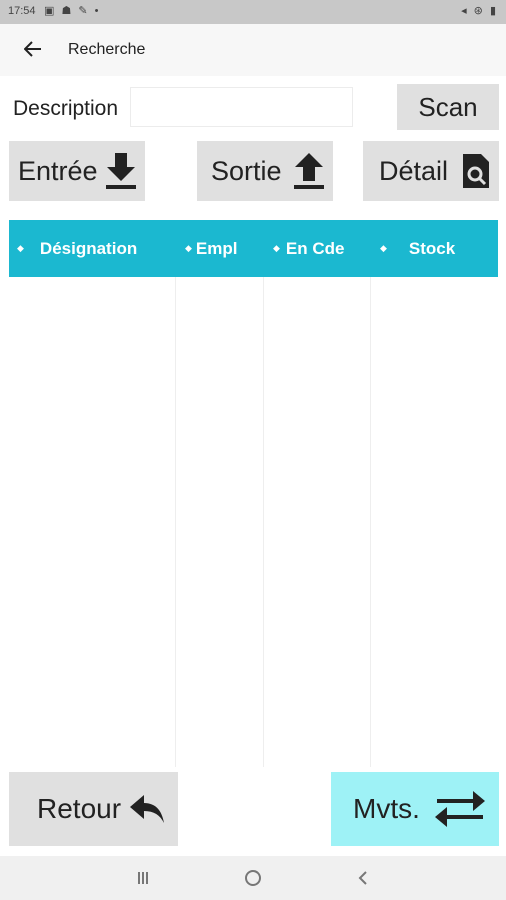 This screenshot has width=506, height=900. Describe the element at coordinates (479, 11) in the screenshot. I see `status-system-icons: ◂ ⊛ ▮` at that location.